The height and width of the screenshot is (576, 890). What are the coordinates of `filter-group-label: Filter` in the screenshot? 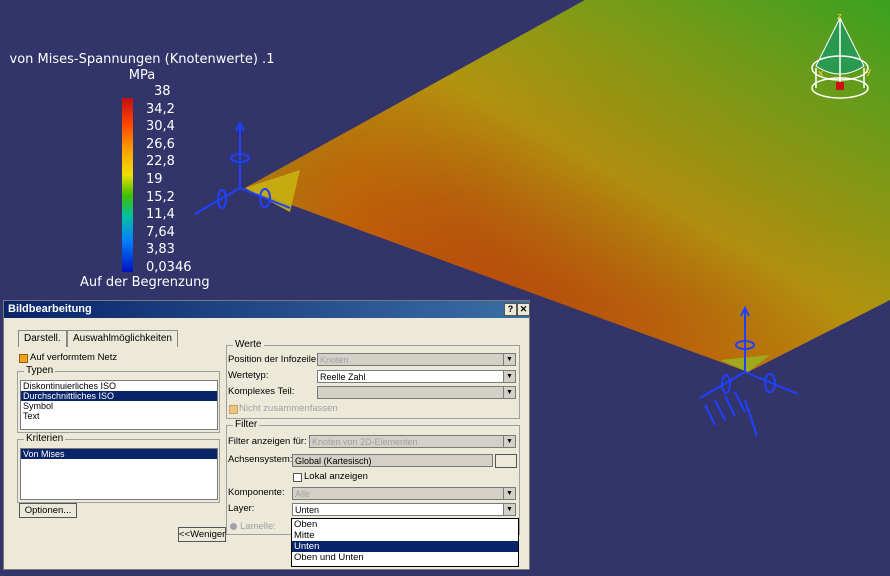 It's located at (246, 425).